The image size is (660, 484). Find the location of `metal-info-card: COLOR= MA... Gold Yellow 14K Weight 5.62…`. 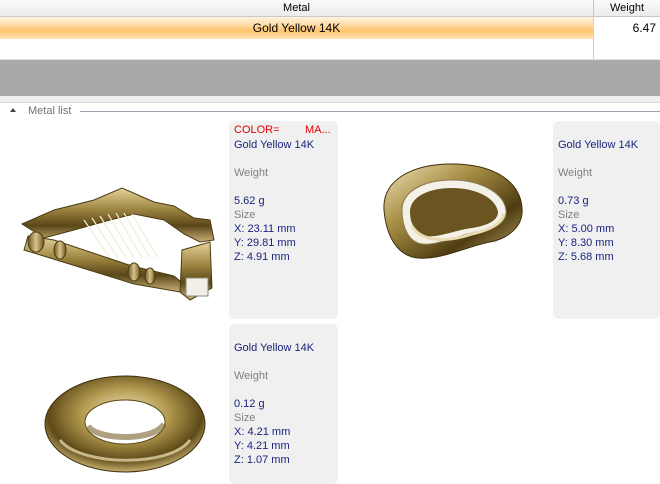

metal-info-card: COLOR= MA... Gold Yellow 14K Weight 5.62… is located at coordinates (283, 220).